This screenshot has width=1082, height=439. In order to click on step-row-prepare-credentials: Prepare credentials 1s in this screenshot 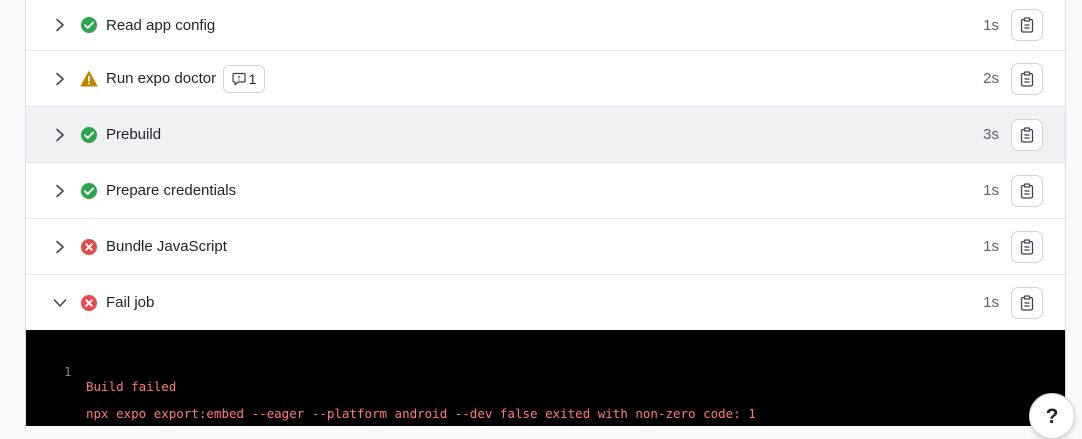, I will do `click(545, 191)`.